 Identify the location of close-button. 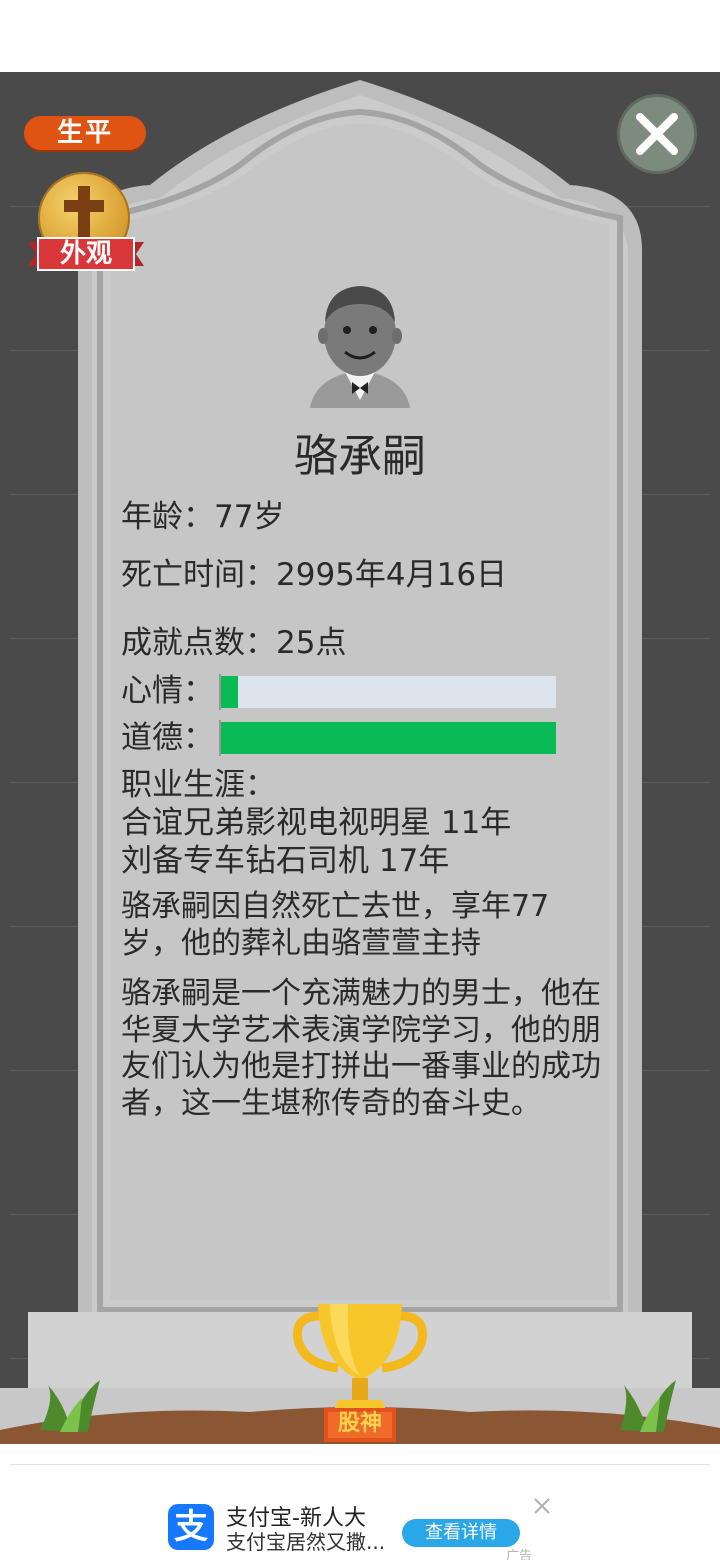
(657, 134).